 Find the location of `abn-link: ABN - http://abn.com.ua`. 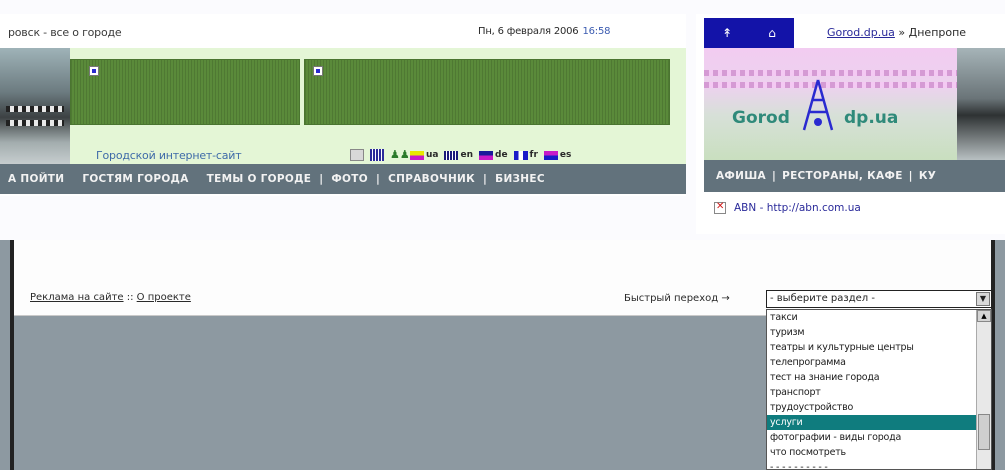

abn-link: ABN - http://abn.com.ua is located at coordinates (787, 207).